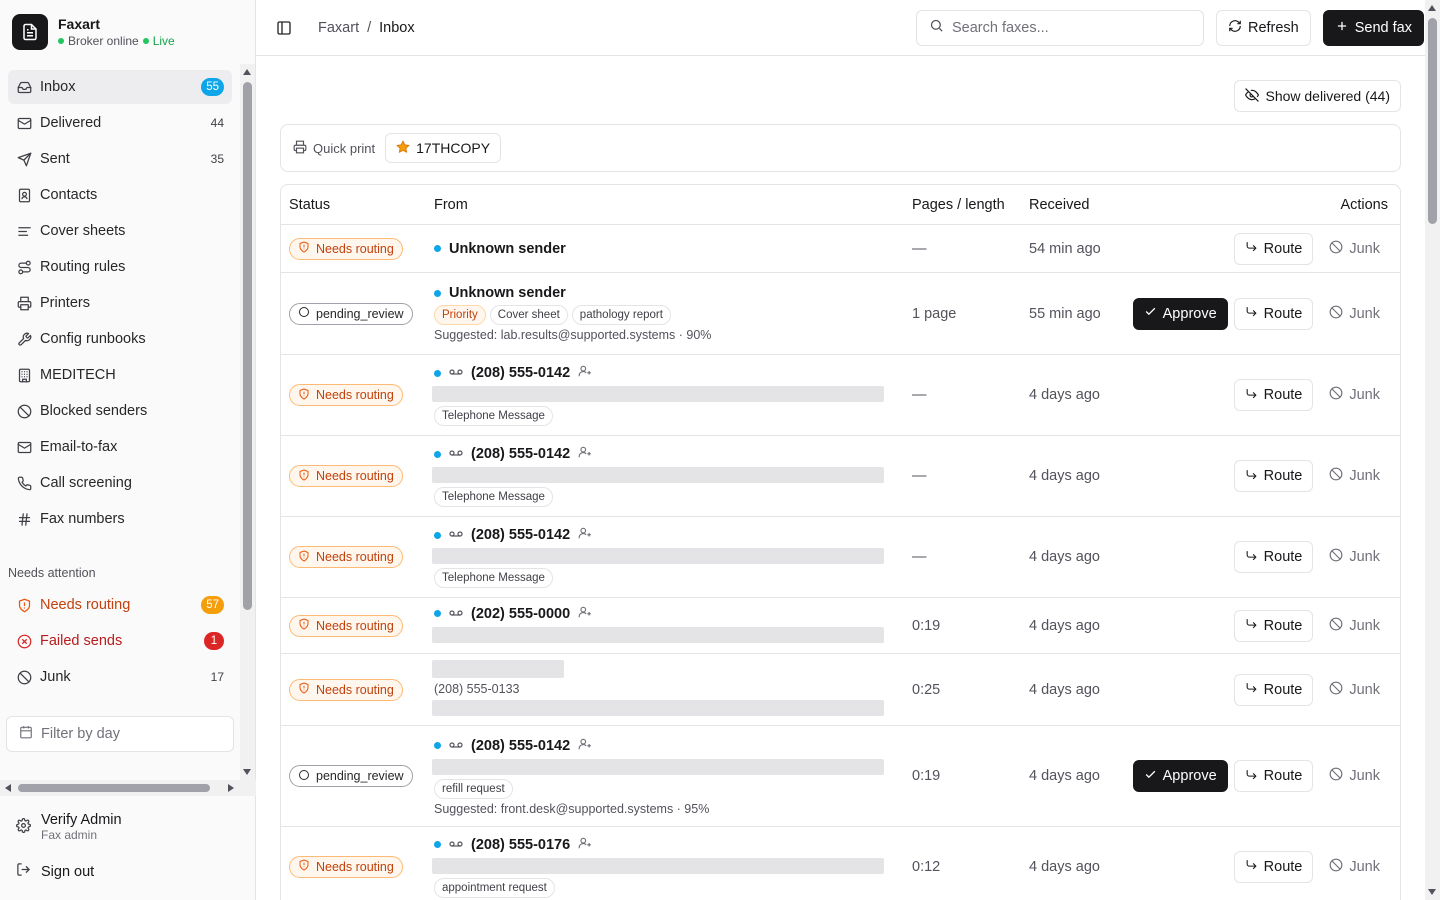 The width and height of the screenshot is (1440, 900). I want to click on horizontal-scrollbar-thumb, so click(114, 788).